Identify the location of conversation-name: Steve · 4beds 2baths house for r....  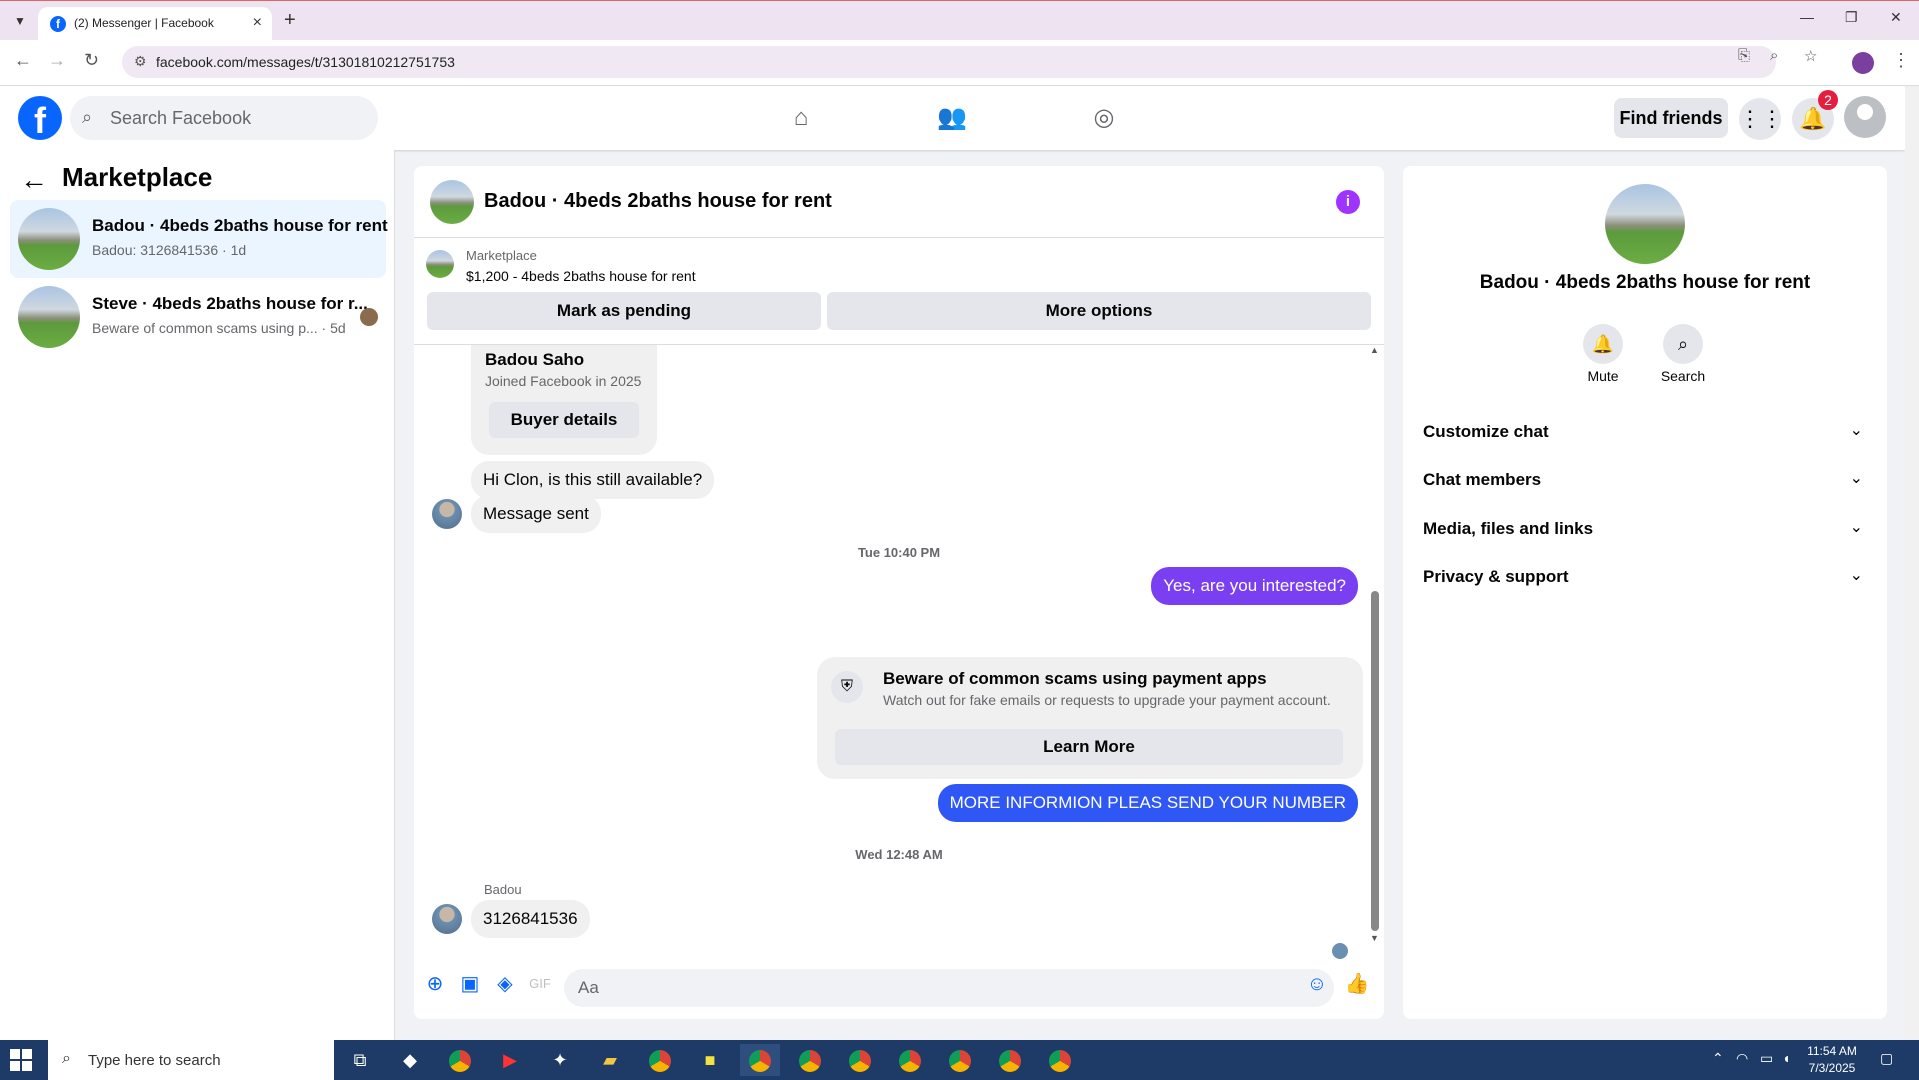
(230, 303).